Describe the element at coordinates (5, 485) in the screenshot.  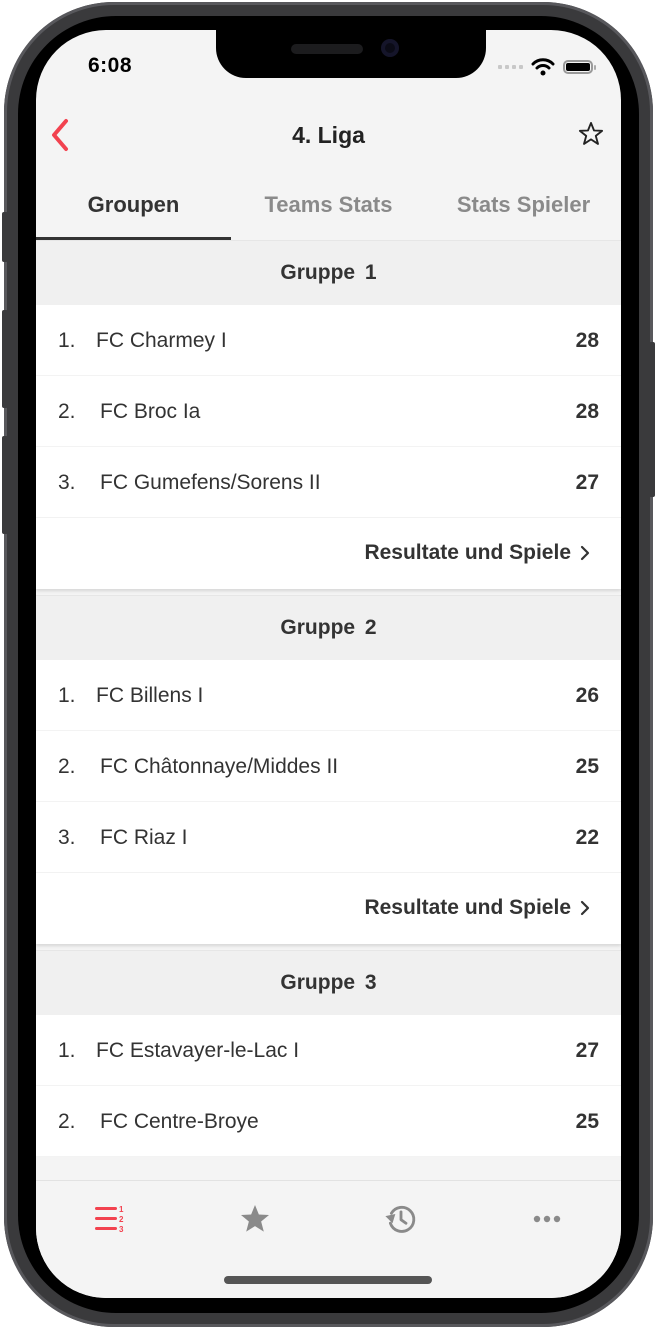
I see `volume-down-button` at that location.